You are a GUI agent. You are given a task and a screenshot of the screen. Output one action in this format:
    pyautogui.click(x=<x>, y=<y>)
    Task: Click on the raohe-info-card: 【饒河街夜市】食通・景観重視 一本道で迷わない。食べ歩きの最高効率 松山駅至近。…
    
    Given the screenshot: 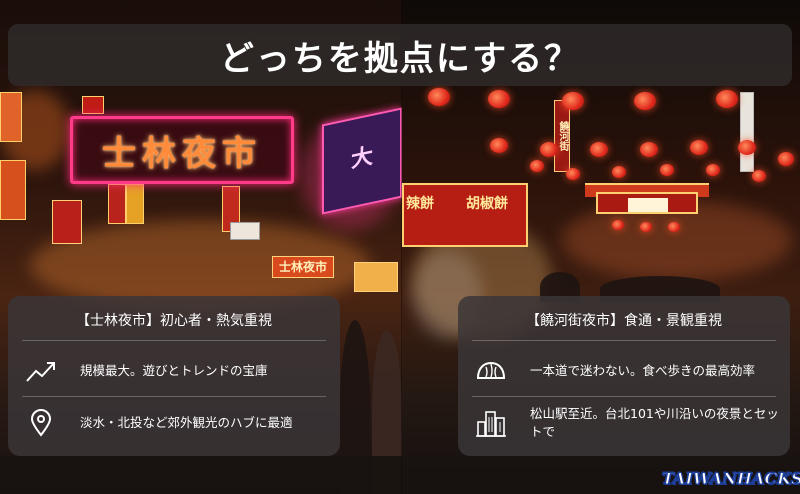 What is the action you would take?
    pyautogui.click(x=624, y=376)
    